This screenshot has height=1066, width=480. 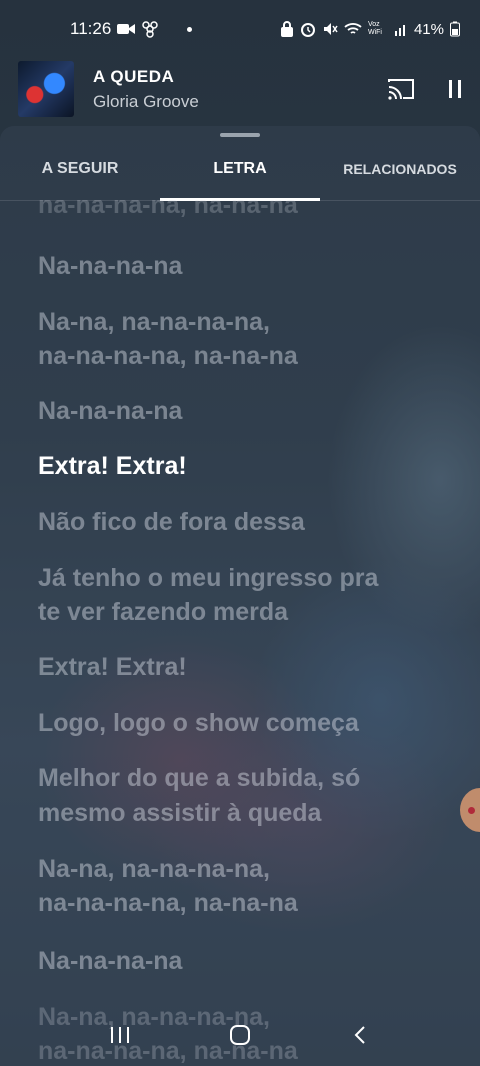 I want to click on song-title: A QUEDA, so click(x=134, y=76).